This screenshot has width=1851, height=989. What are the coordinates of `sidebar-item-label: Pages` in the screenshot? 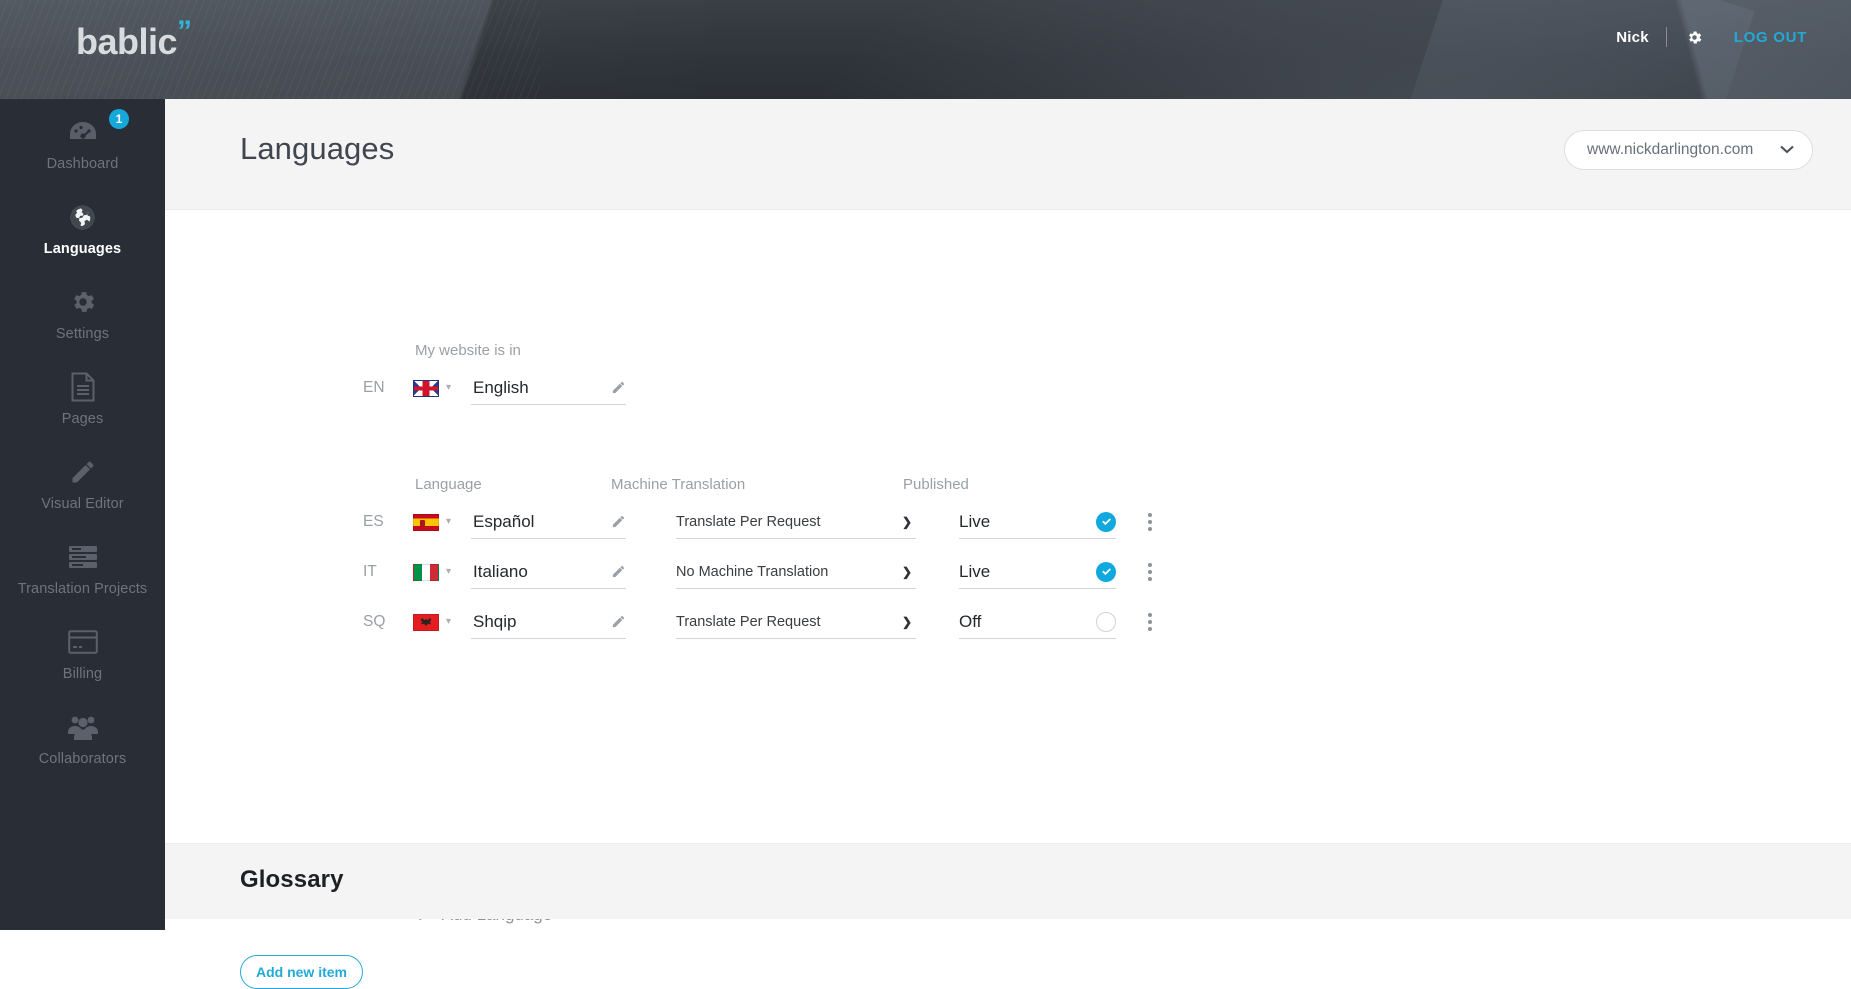 It's located at (82, 419).